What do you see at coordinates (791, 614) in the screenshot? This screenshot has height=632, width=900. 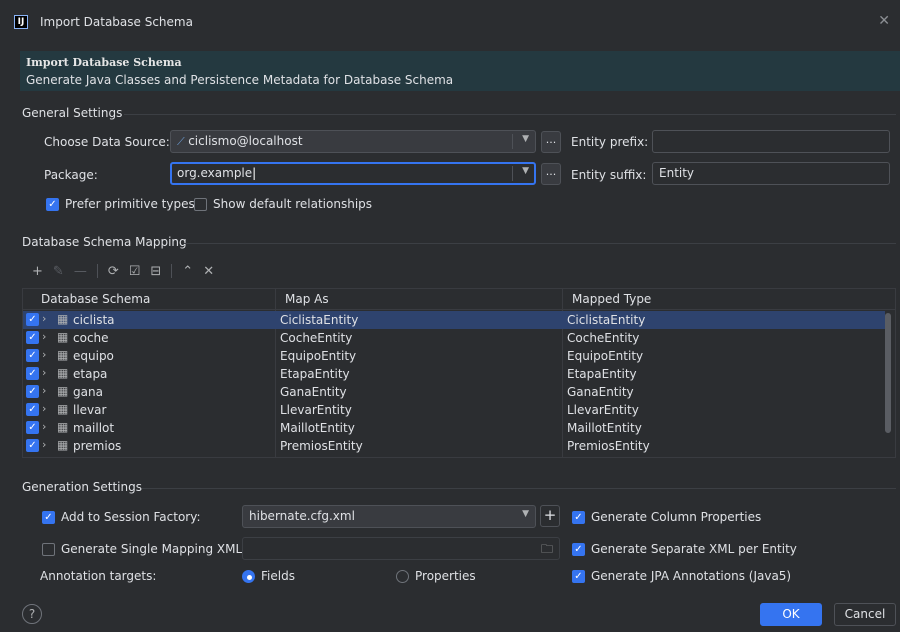 I see `ok-button: OK` at bounding box center [791, 614].